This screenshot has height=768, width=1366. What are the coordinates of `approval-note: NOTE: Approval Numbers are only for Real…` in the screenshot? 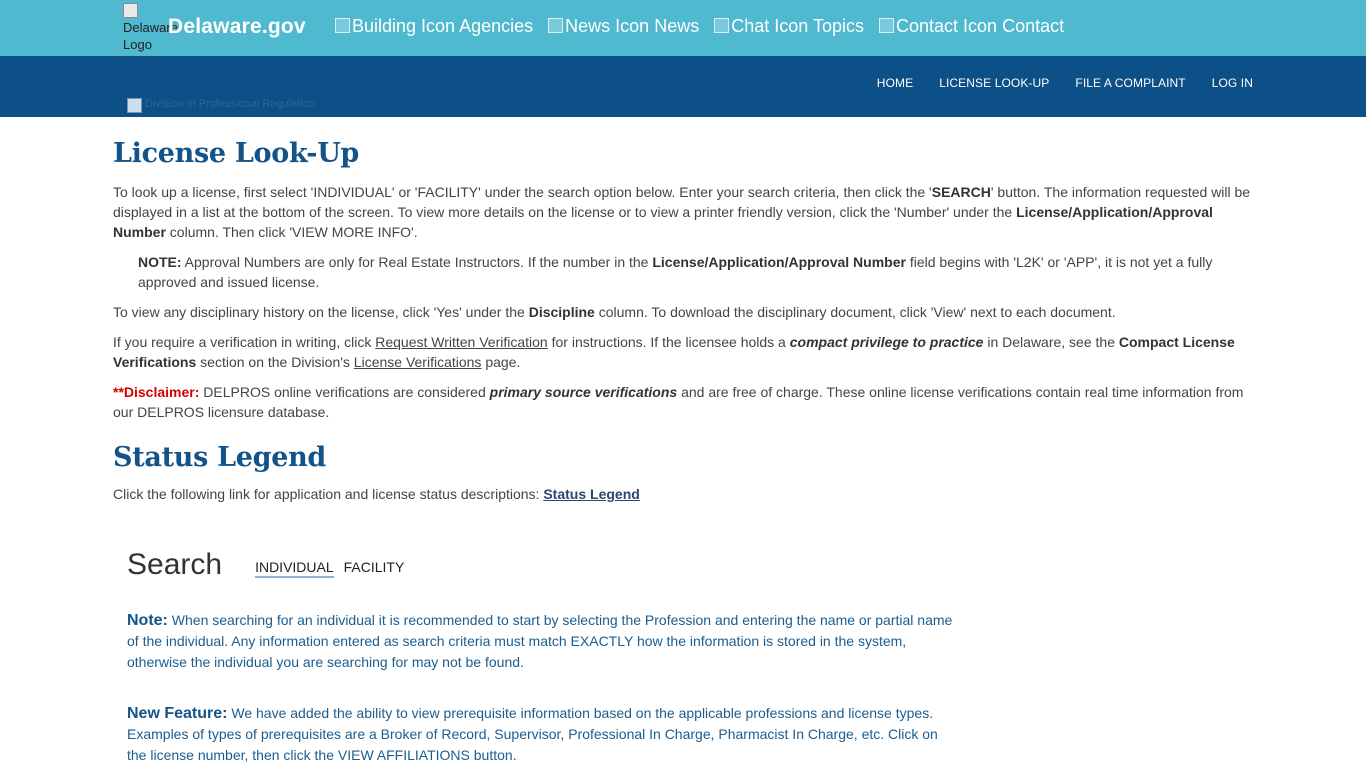 It's located at (675, 272).